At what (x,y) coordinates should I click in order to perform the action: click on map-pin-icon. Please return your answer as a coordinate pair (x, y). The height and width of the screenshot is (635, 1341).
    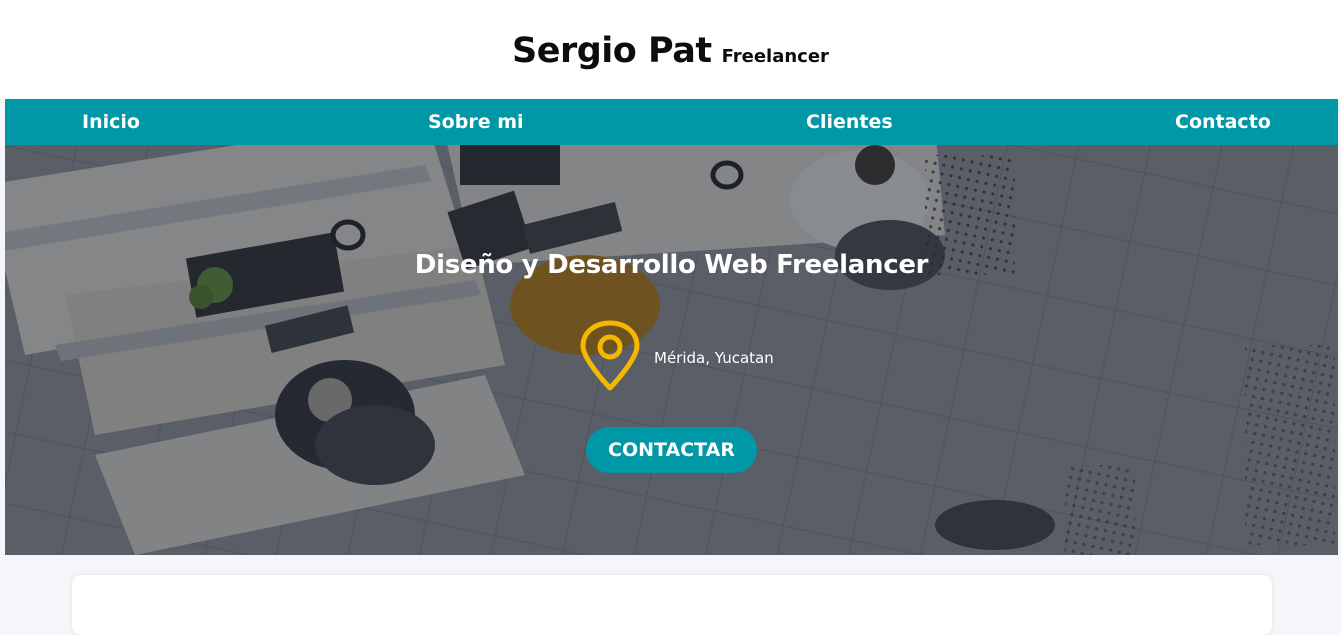
    Looking at the image, I should click on (610, 355).